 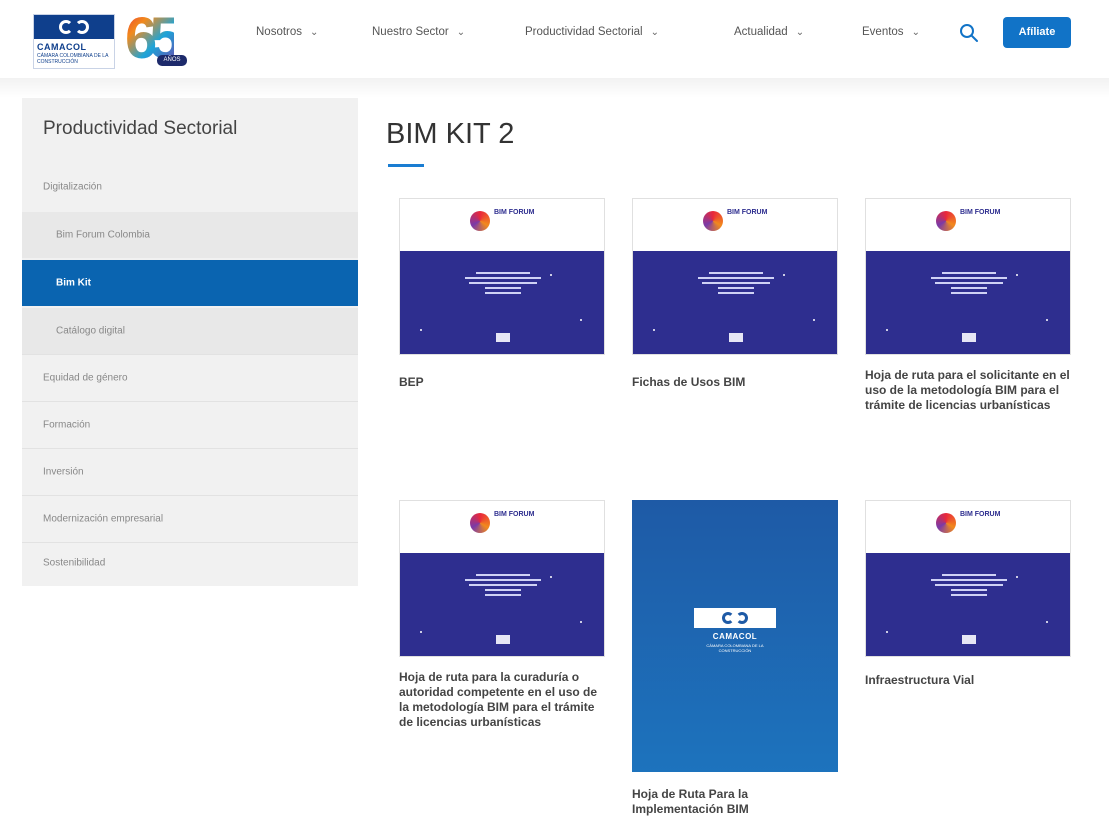 I want to click on search-icon, so click(x=969, y=33).